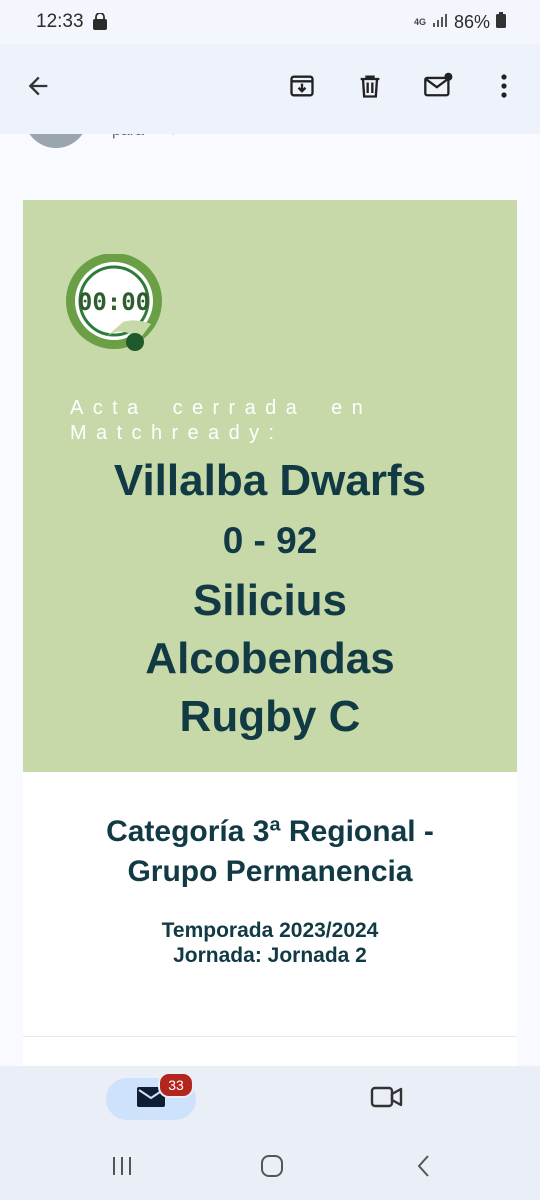 The width and height of the screenshot is (540, 1200). I want to click on round-label: Jornada: Jornada 2, so click(270, 955).